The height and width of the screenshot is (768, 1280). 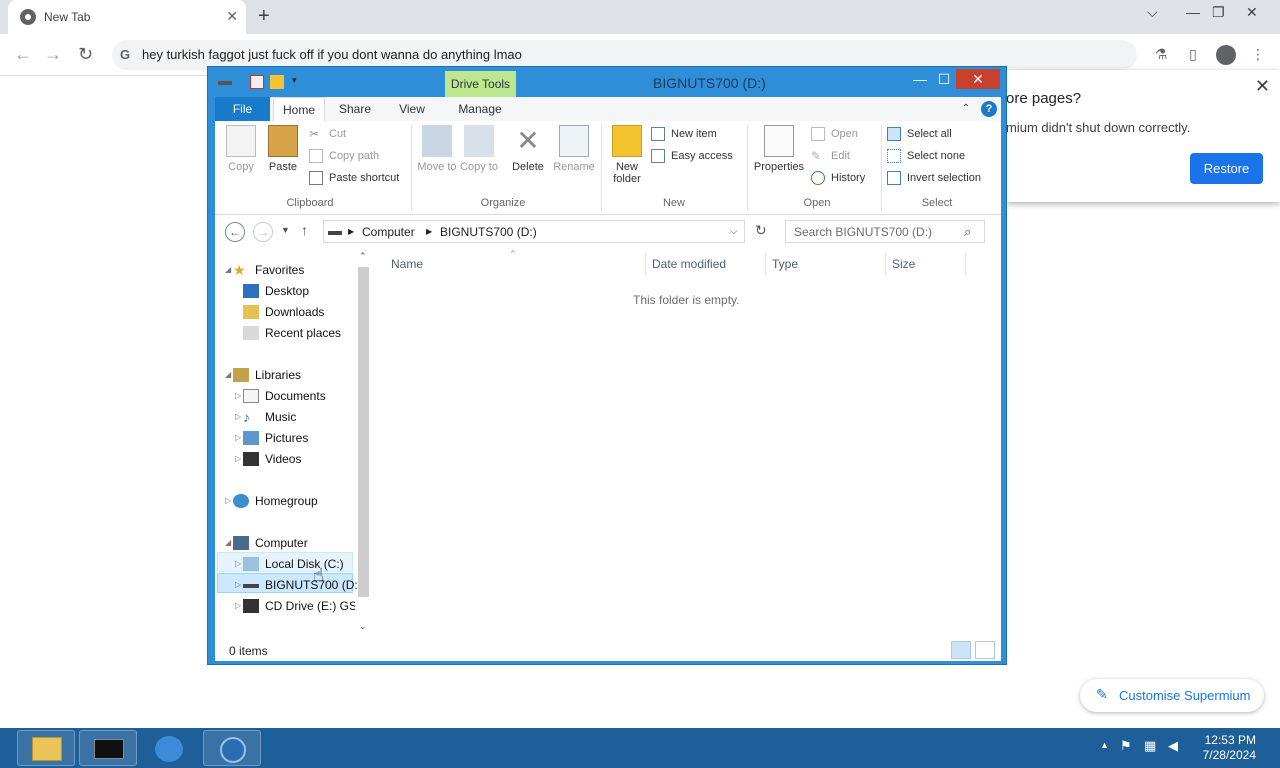 I want to click on new-folder-qat-icon, so click(x=277, y=82).